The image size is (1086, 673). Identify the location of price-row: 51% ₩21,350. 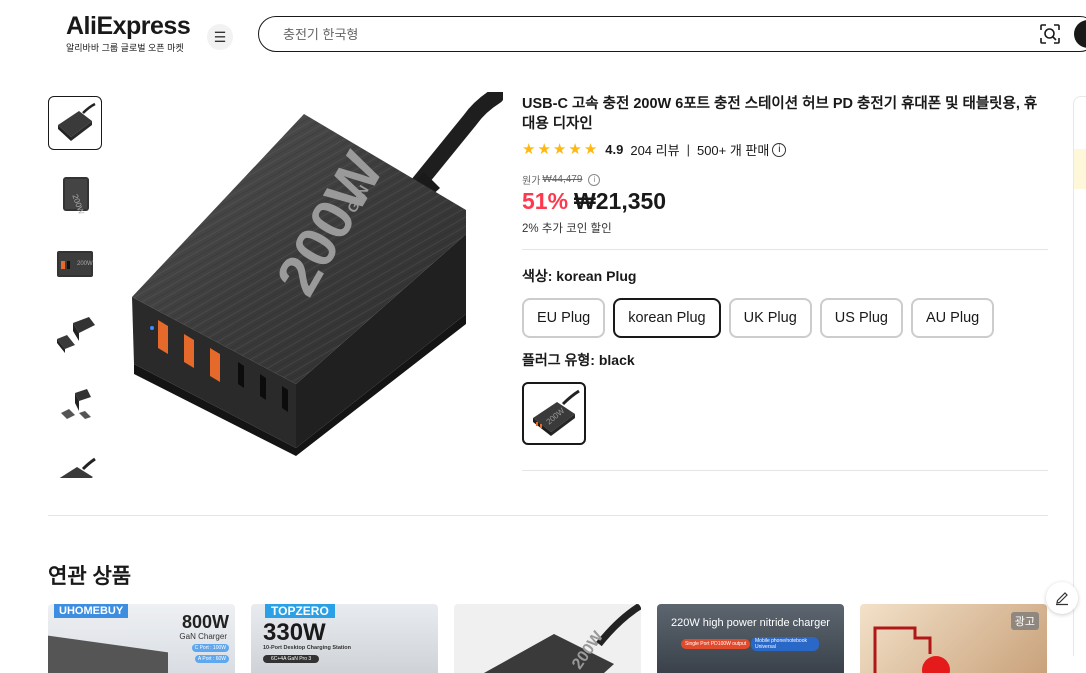
(594, 201).